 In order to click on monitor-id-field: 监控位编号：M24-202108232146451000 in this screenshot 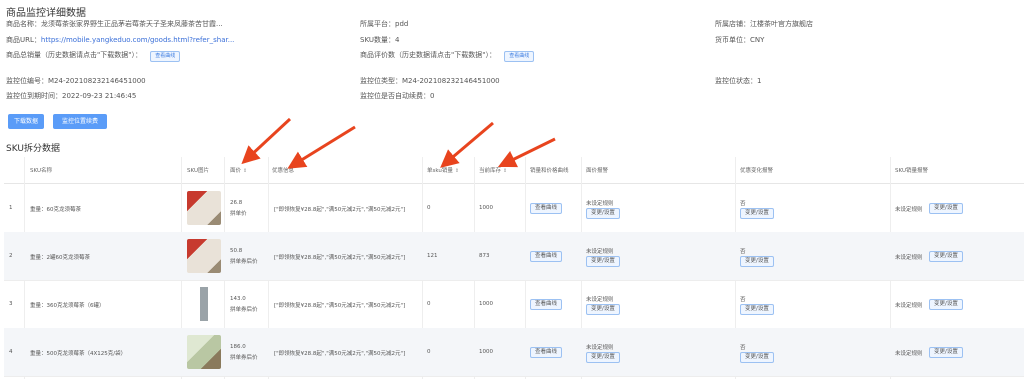, I will do `click(76, 81)`.